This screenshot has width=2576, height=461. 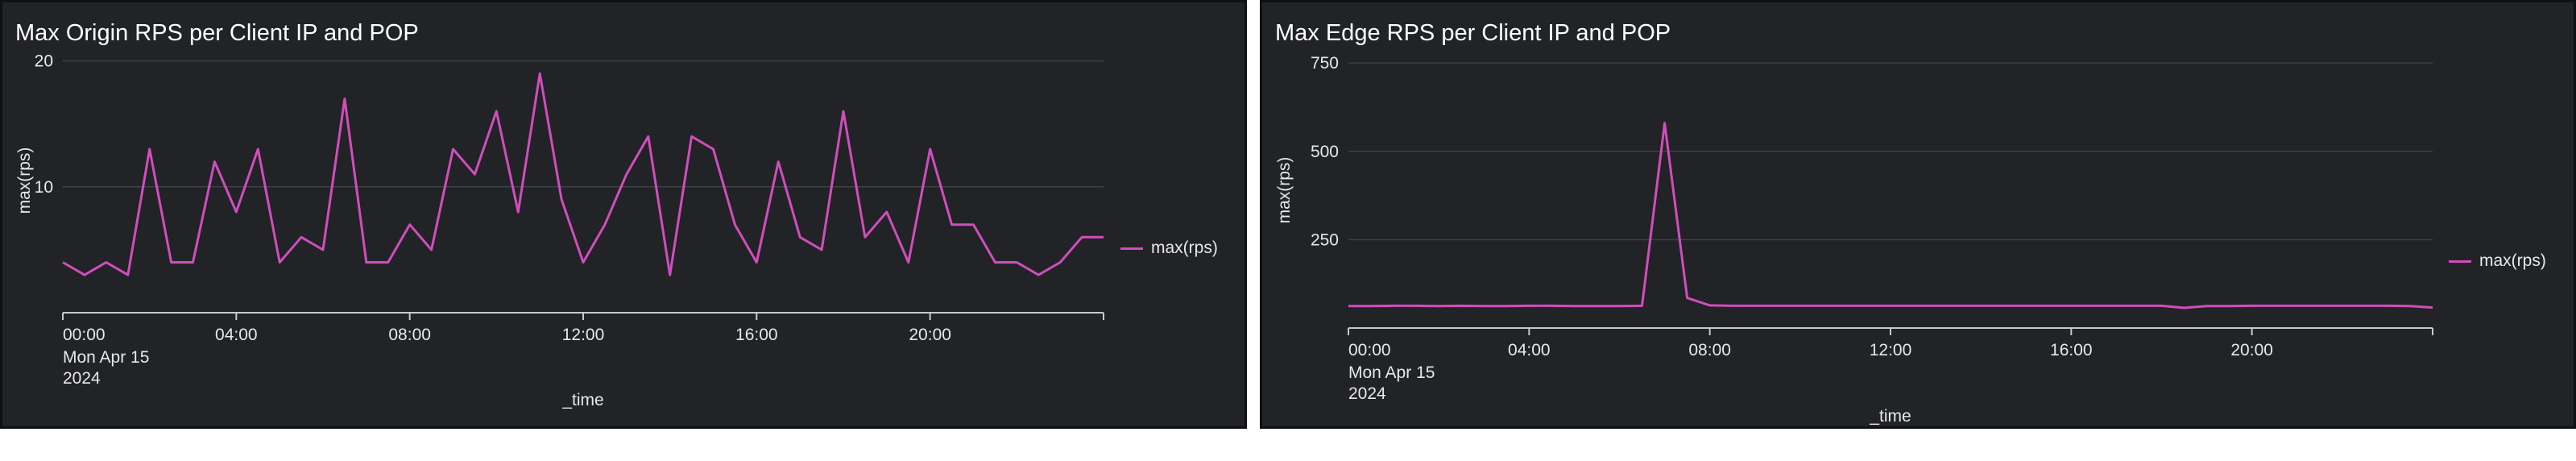 What do you see at coordinates (1325, 152) in the screenshot?
I see `y-tick-label: 500` at bounding box center [1325, 152].